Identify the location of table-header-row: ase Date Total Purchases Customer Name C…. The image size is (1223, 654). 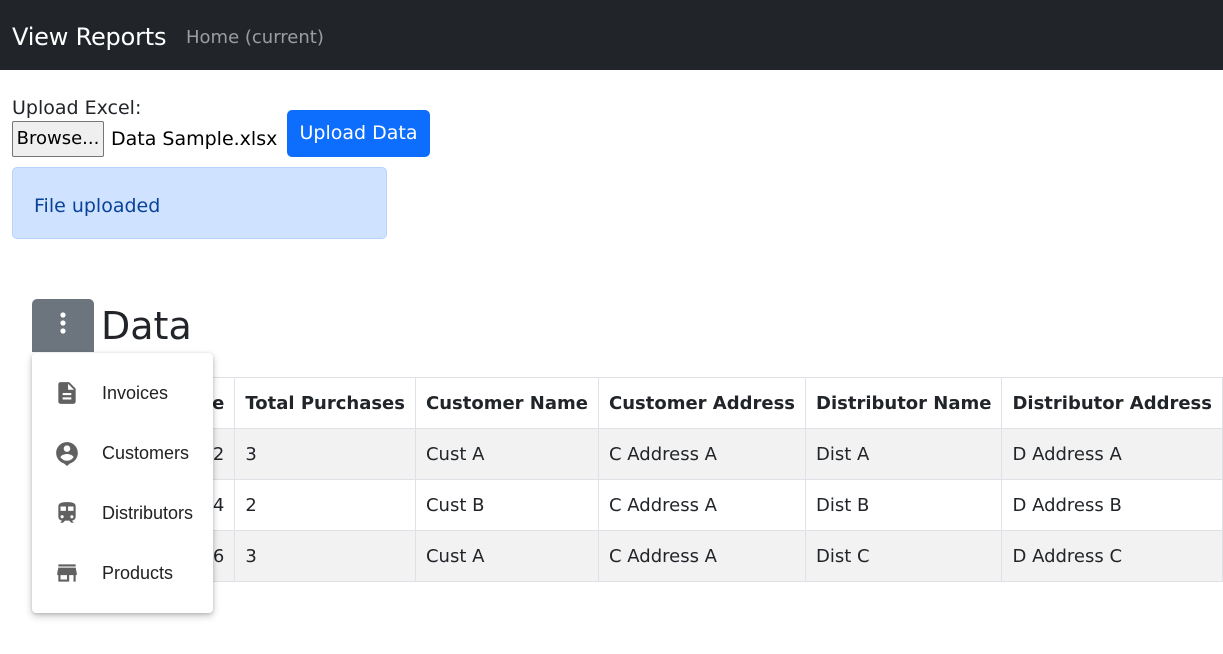
(666, 403).